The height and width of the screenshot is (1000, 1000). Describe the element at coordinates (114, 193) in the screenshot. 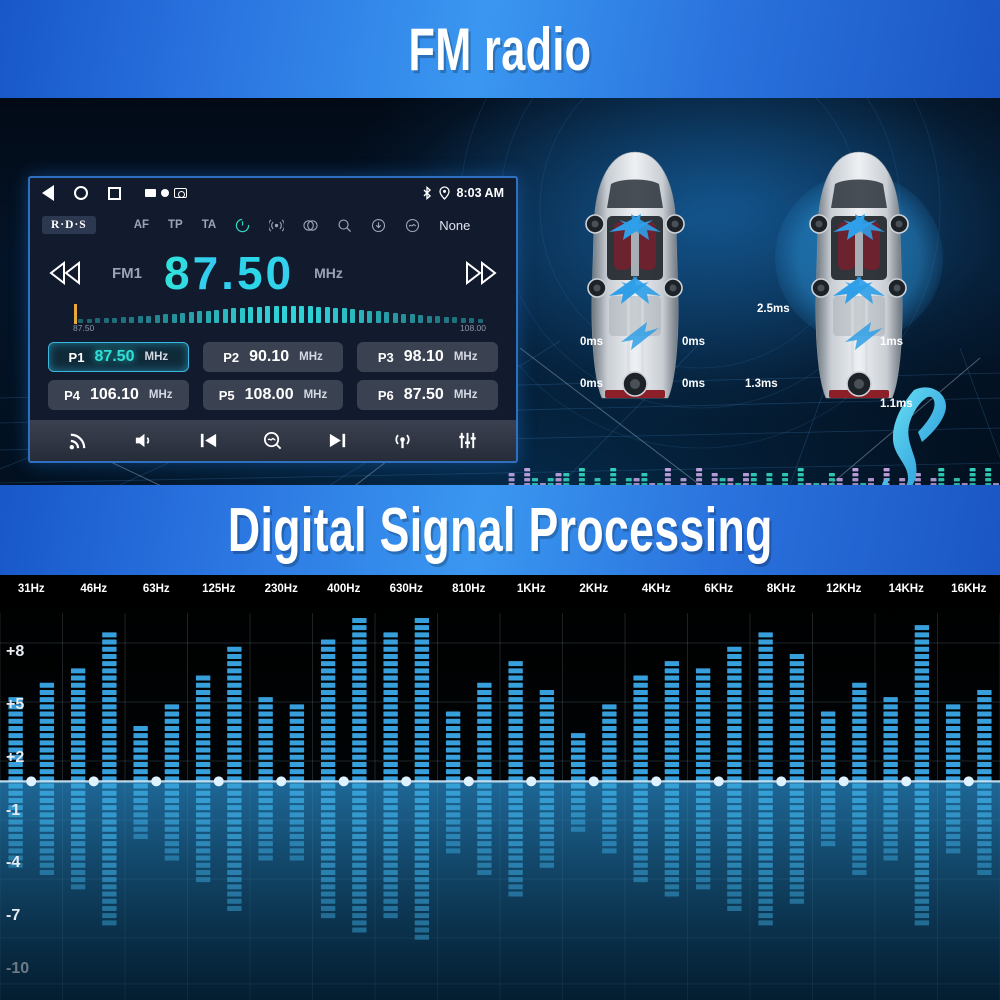

I see `recent-square-icon` at that location.